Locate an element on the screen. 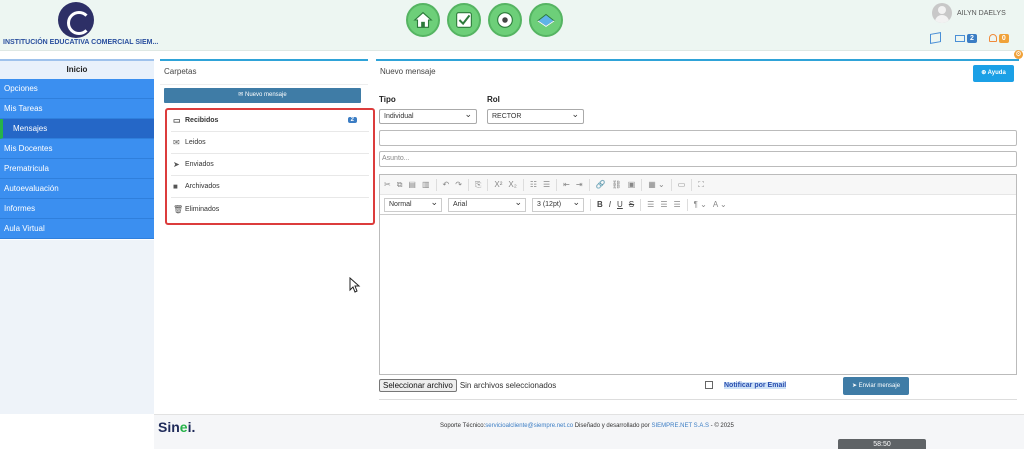 This screenshot has height=449, width=1024. tipo-select: Individual is located at coordinates (428, 116).